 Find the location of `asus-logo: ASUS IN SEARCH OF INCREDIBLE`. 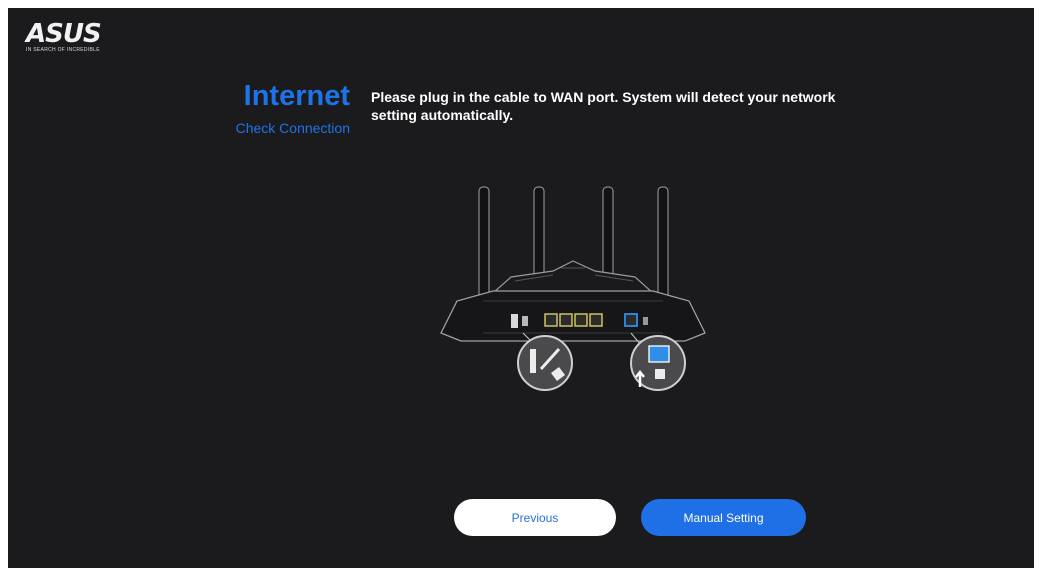

asus-logo: ASUS IN SEARCH OF INCREDIBLE is located at coordinates (64, 36).